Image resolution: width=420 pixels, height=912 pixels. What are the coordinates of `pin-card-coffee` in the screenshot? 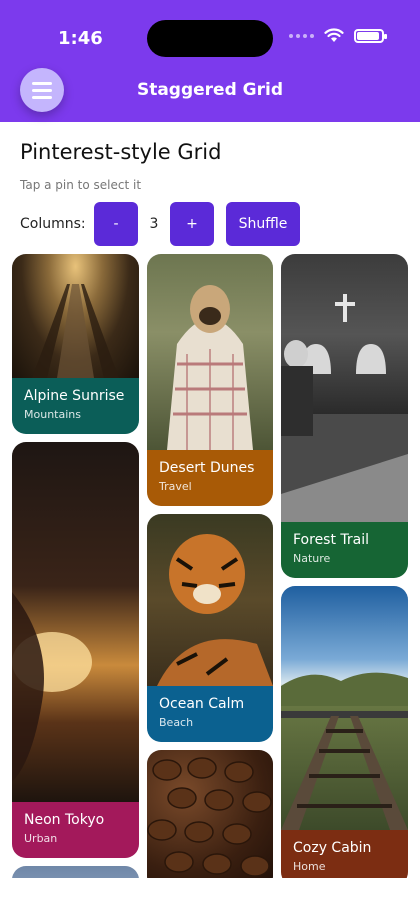 It's located at (210, 814).